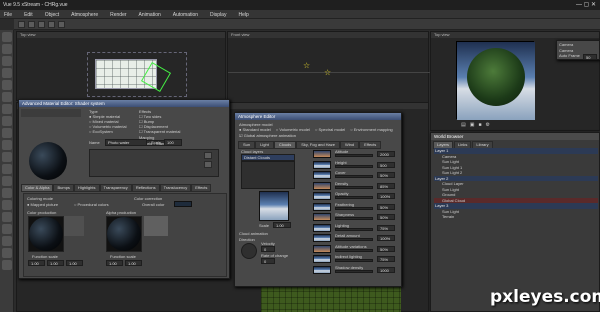  What do you see at coordinates (7, 253) in the screenshot?
I see `hypertexture-icon` at bounding box center [7, 253].